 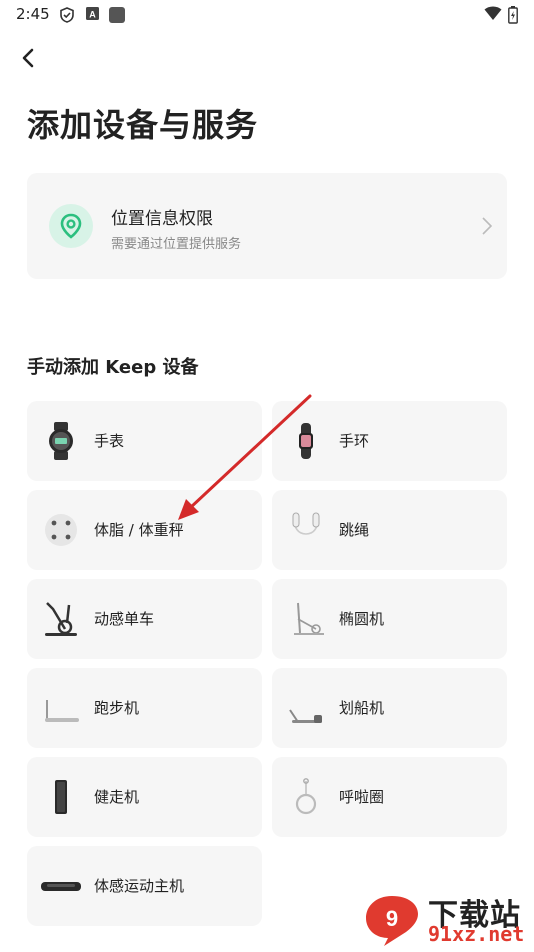 What do you see at coordinates (362, 797) in the screenshot?
I see `device-label: 呼啦圈` at bounding box center [362, 797].